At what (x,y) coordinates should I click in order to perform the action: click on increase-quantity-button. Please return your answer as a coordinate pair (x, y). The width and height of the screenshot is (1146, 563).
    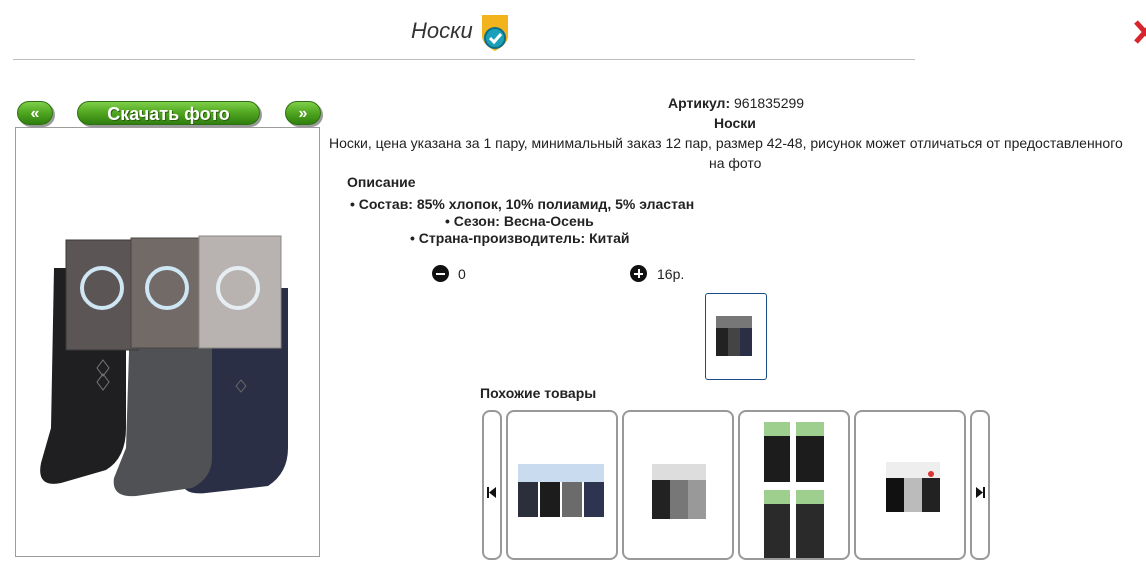
    Looking at the image, I should click on (638, 273).